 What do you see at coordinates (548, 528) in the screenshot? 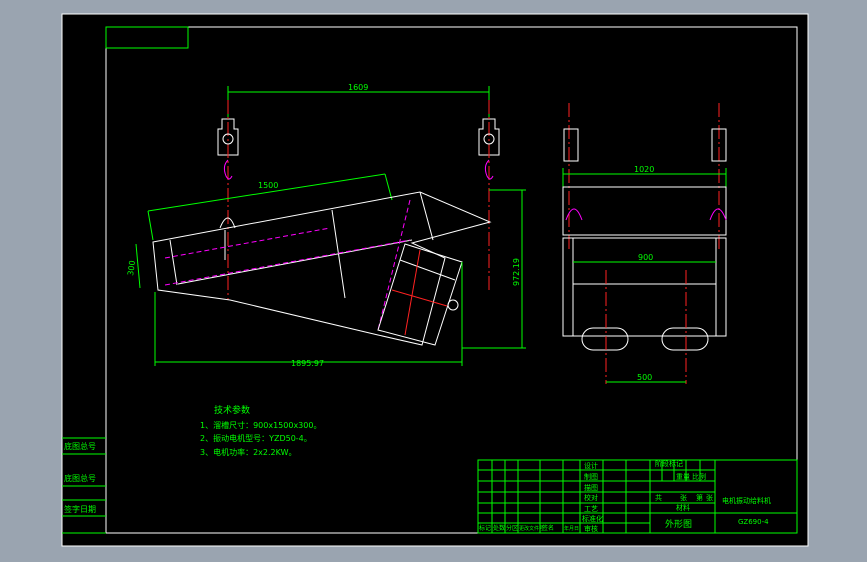
I see `tb-col-sign: 签名` at bounding box center [548, 528].